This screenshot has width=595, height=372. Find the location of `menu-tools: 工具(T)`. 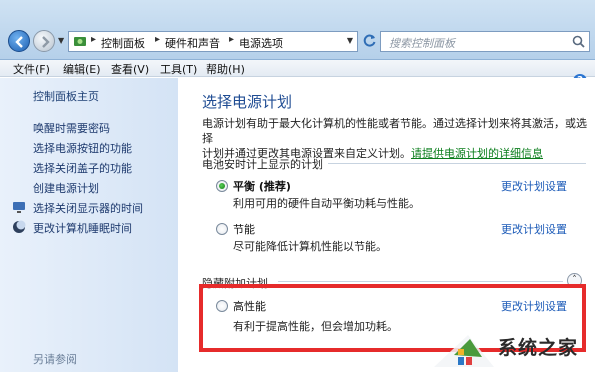

menu-tools: 工具(T) is located at coordinates (178, 69).